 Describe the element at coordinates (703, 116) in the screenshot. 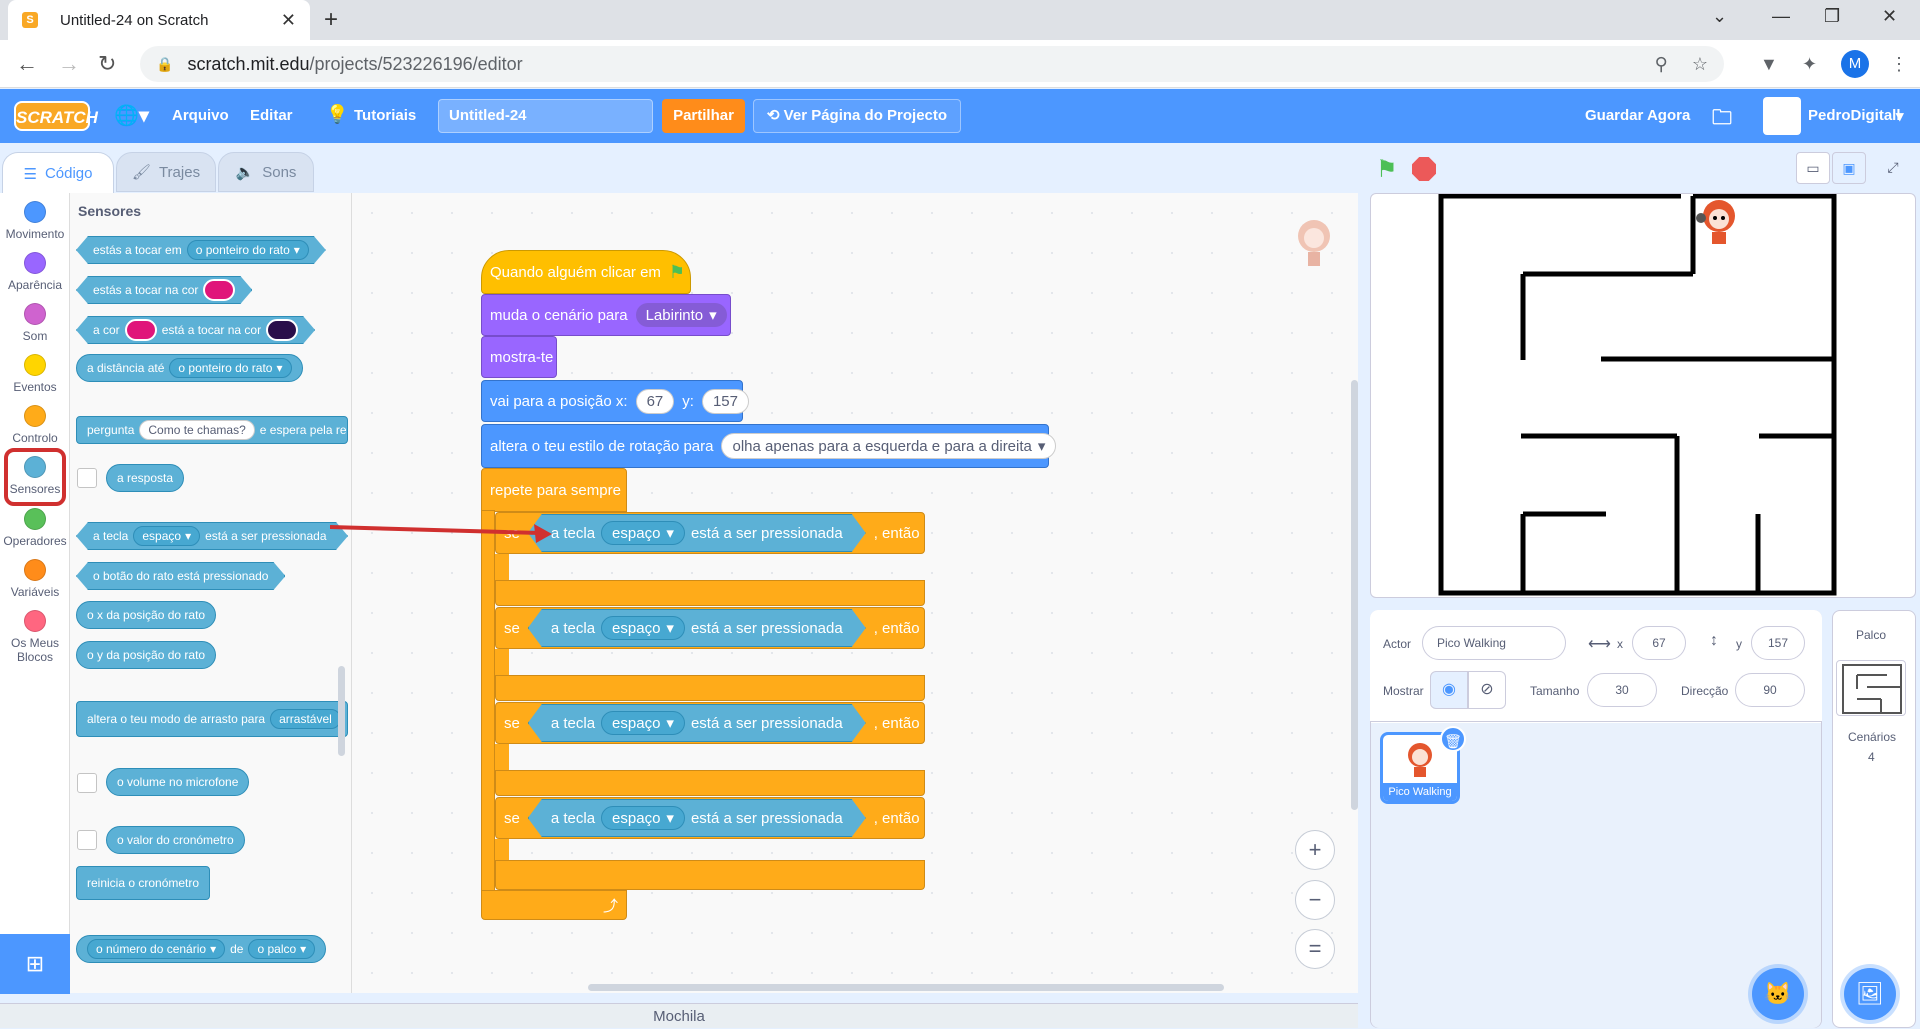

I see `share-button: Partilhar` at that location.